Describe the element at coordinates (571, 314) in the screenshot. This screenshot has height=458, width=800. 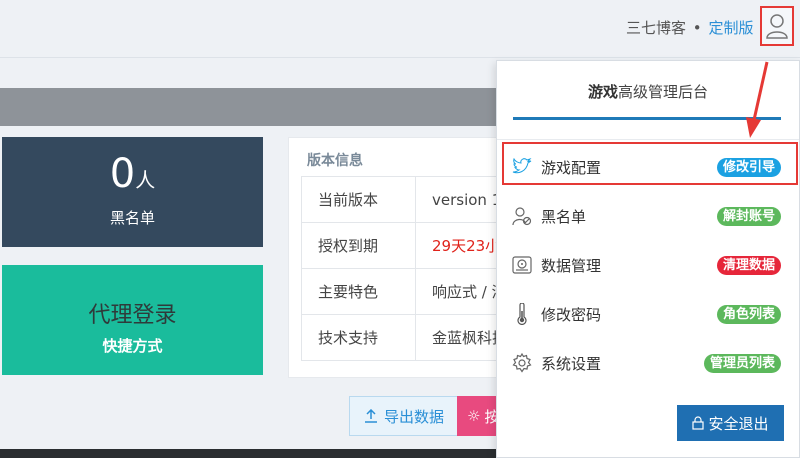
I see `menu-item-label: 修改密码` at that location.